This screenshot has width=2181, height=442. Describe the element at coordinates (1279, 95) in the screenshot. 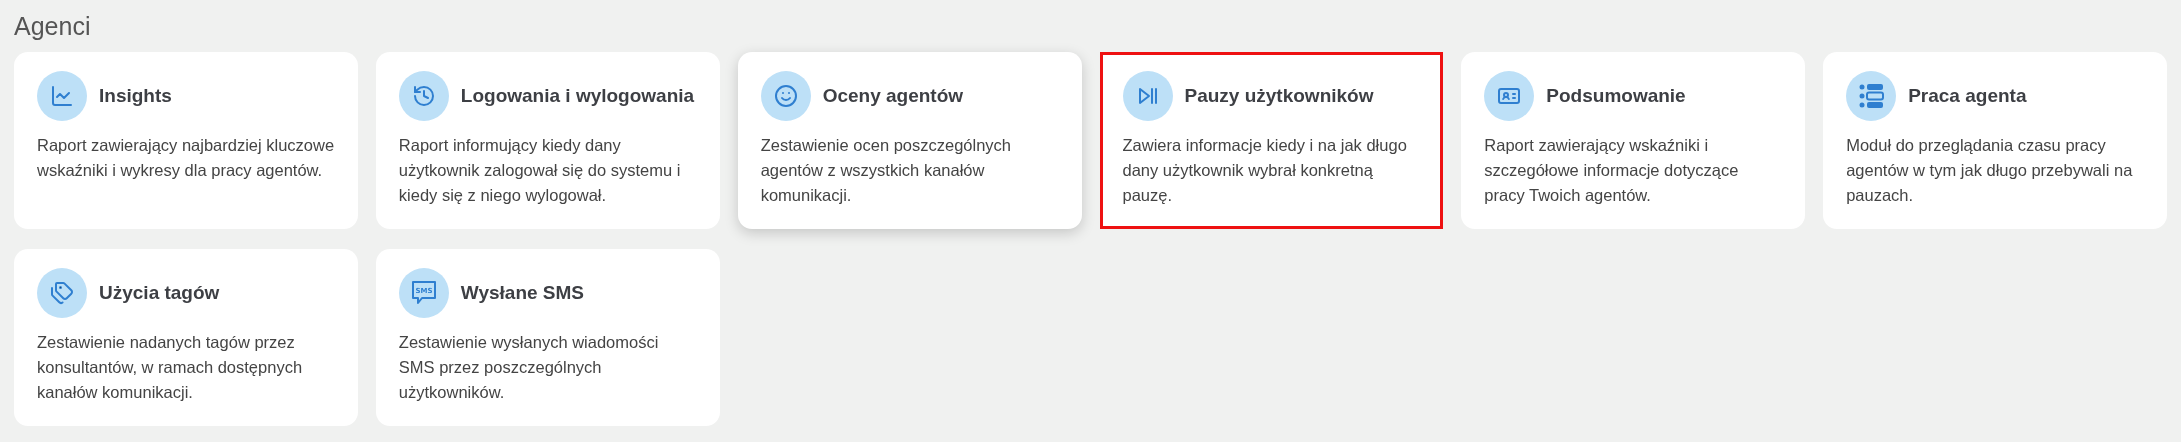

I see `card-title: Pauzy użytkowników` at that location.